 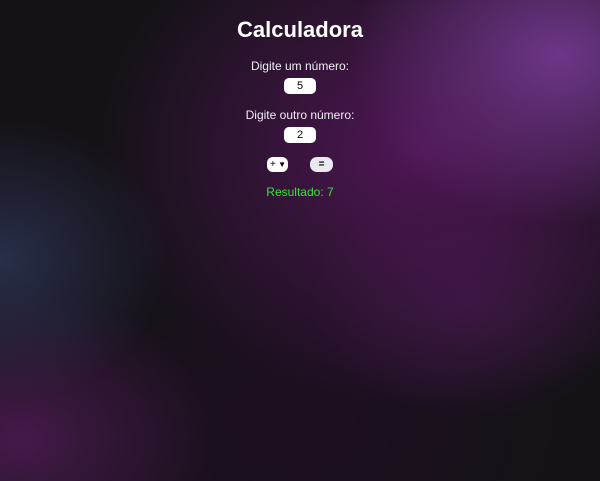 I want to click on operator-selected-value: +, so click(x=273, y=164).